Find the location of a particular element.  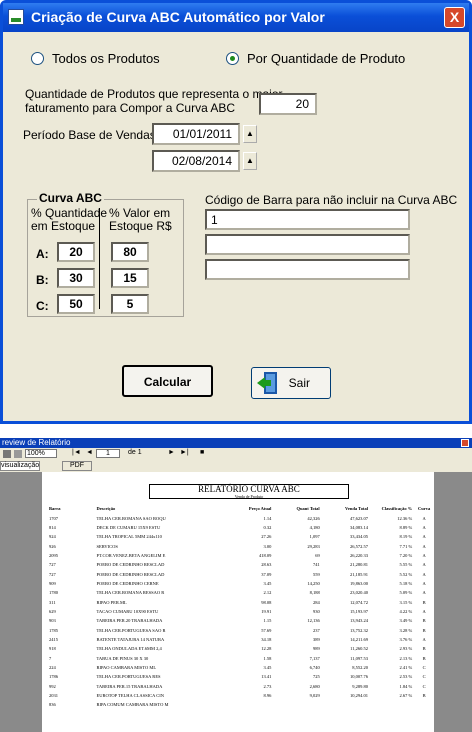

report-cell: 918 is located at coordinates (52, 649).